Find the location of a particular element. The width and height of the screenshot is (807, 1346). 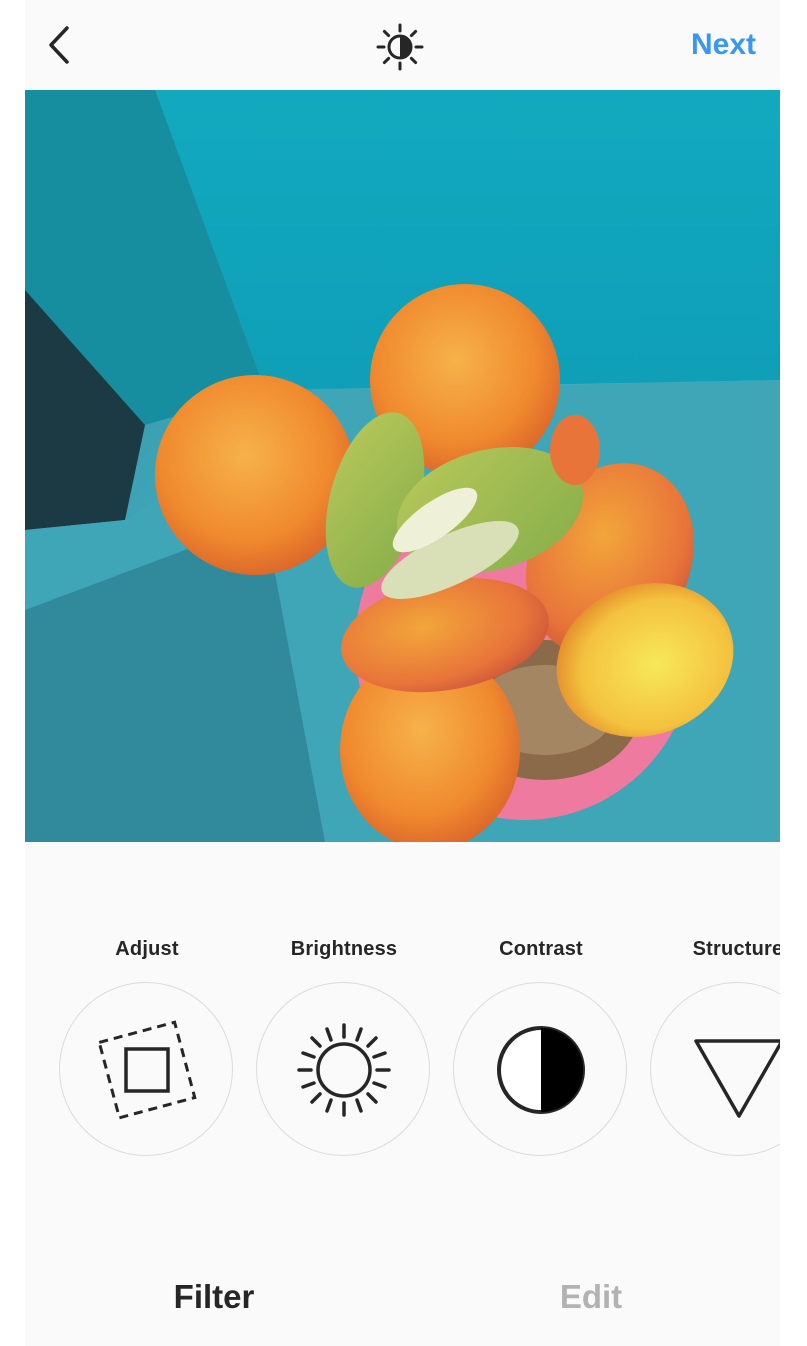

tool-label: Brightness is located at coordinates (344, 949).